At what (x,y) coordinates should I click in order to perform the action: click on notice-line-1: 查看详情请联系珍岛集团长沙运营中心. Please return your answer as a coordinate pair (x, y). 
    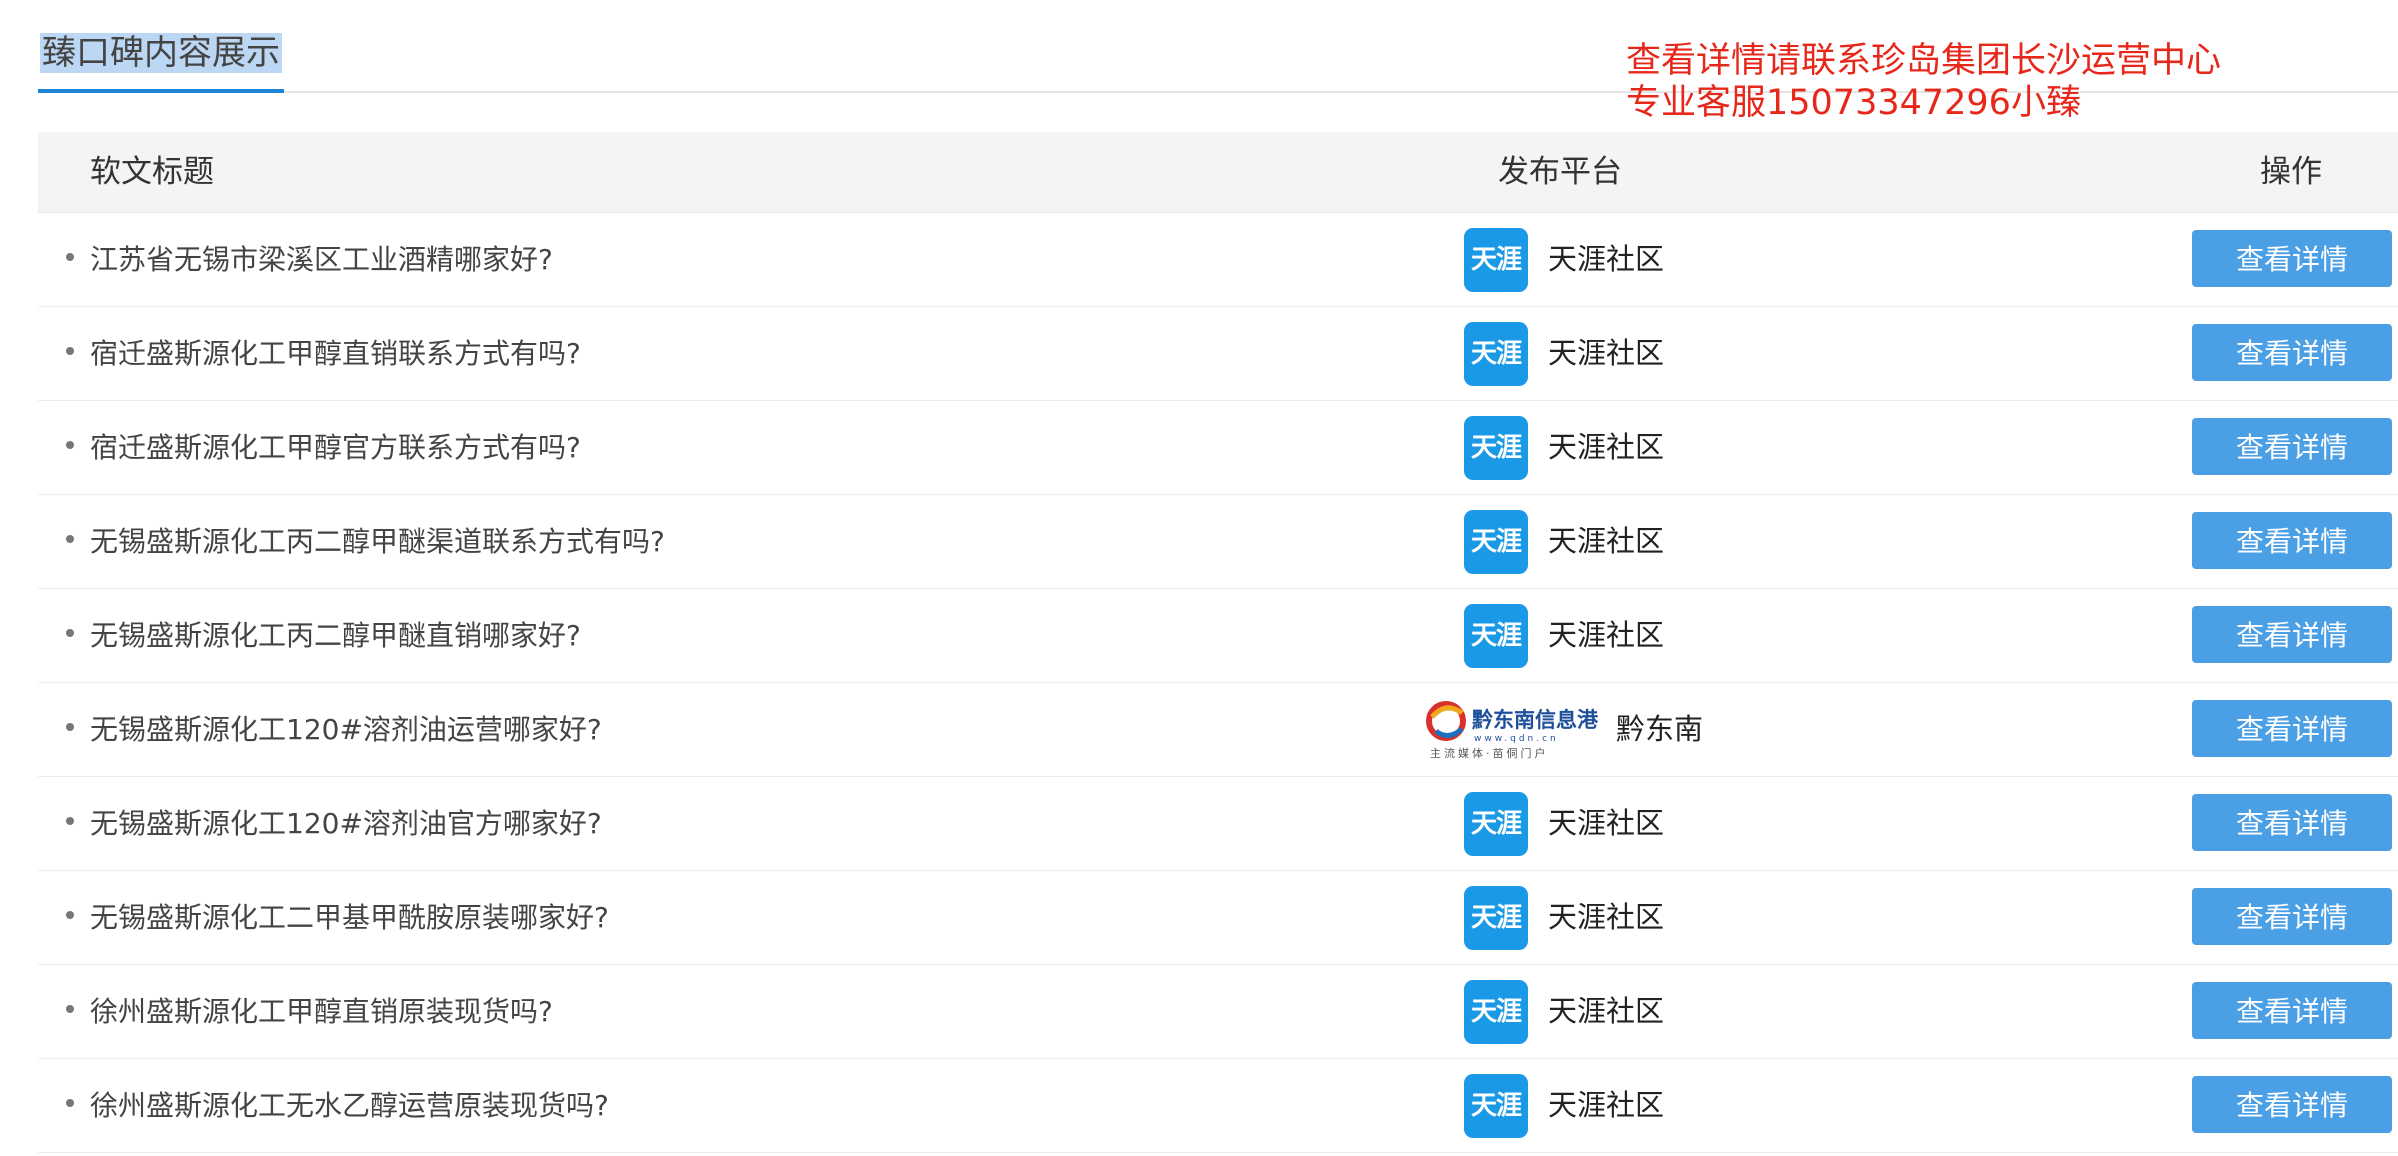
    Looking at the image, I should click on (1924, 61).